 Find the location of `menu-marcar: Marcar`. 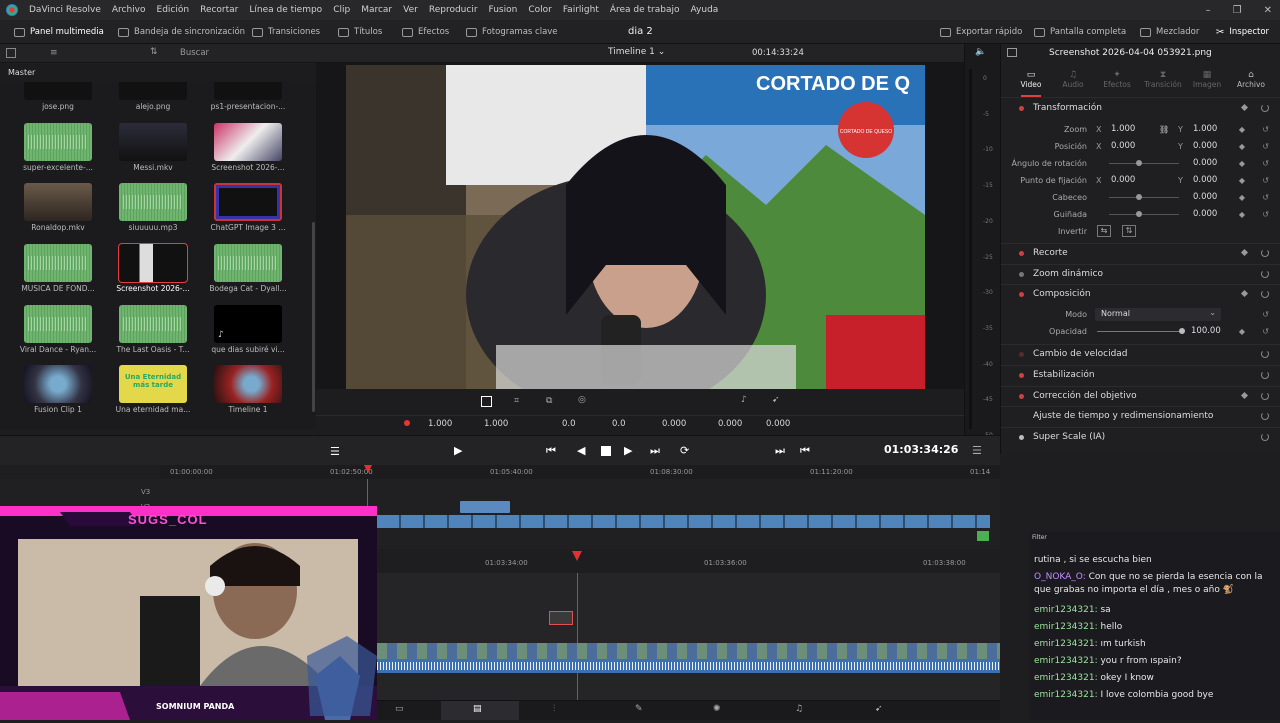

menu-marcar: Marcar is located at coordinates (376, 10).